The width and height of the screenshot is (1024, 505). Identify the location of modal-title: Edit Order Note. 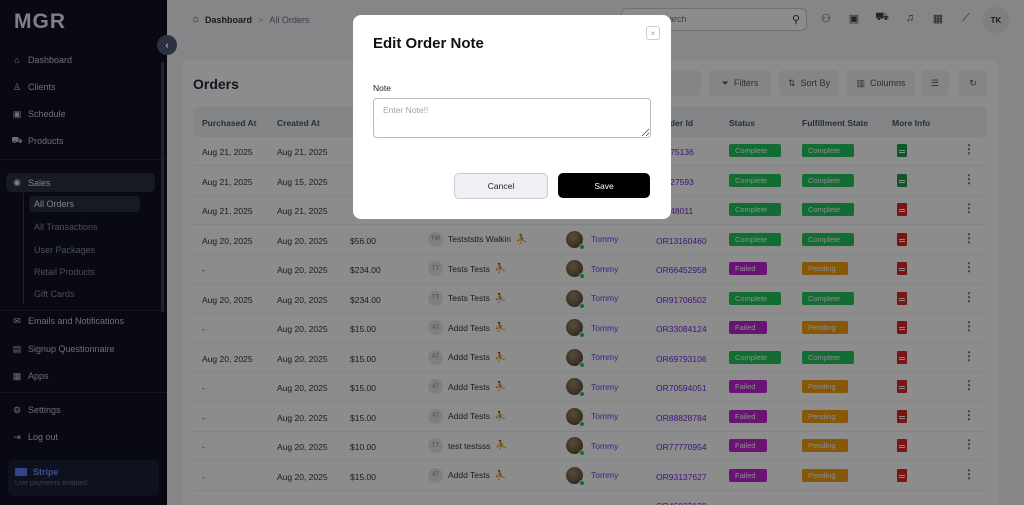
(428, 43).